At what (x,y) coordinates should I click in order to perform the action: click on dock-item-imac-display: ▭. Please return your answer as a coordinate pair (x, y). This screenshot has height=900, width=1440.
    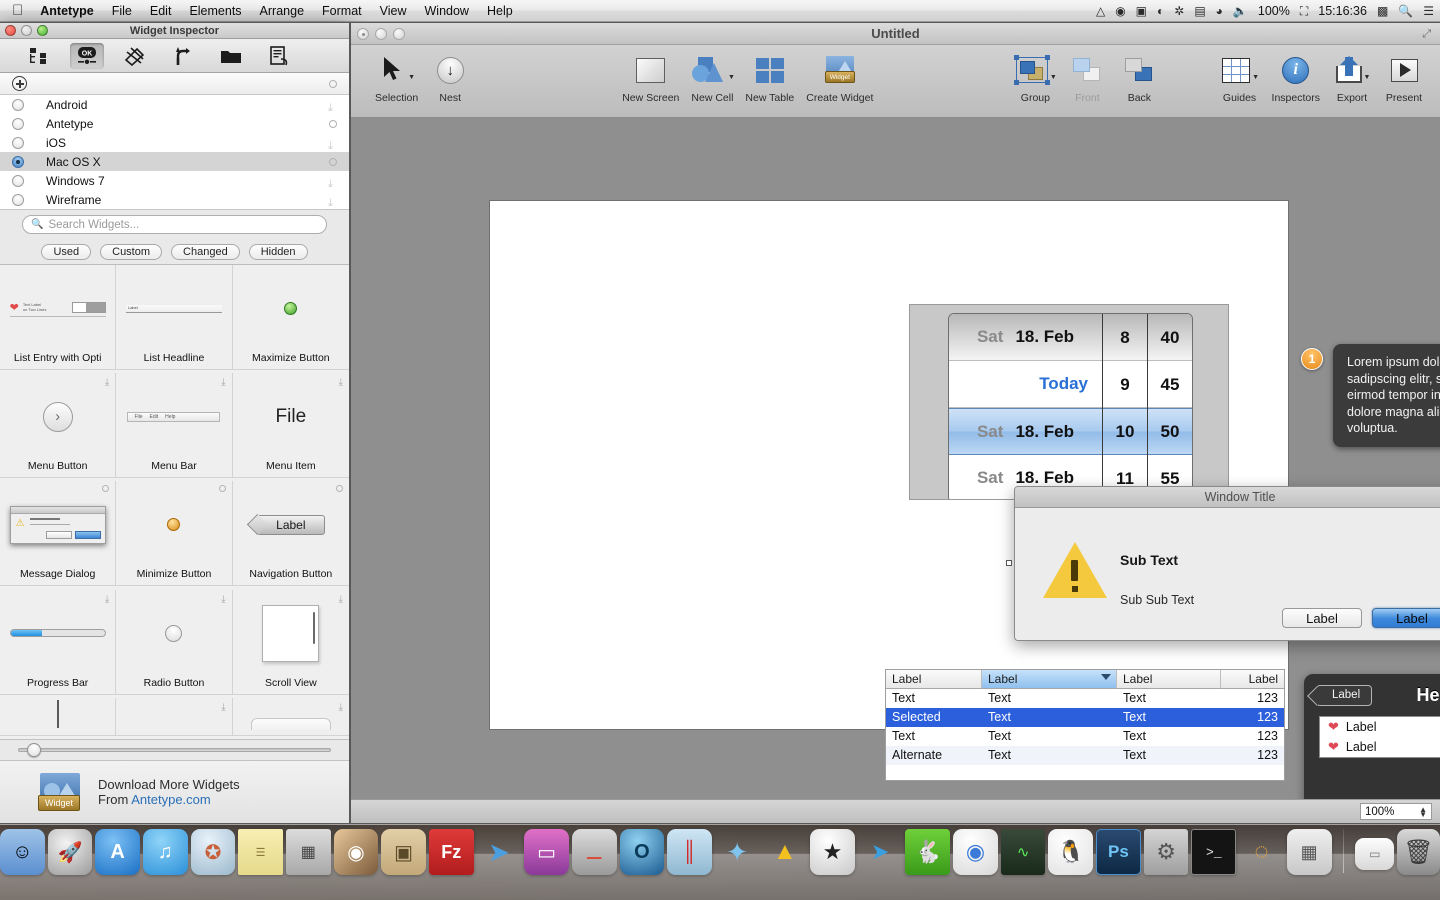
    Looking at the image, I should click on (546, 852).